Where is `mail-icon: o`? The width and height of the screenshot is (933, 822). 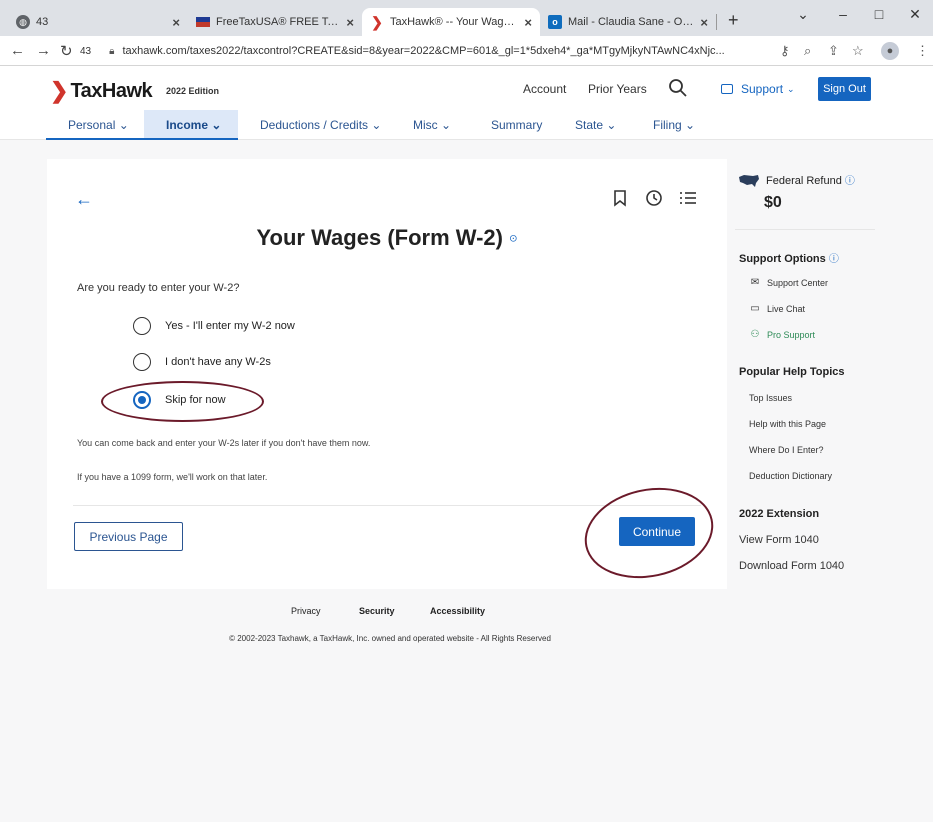 mail-icon: o is located at coordinates (555, 22).